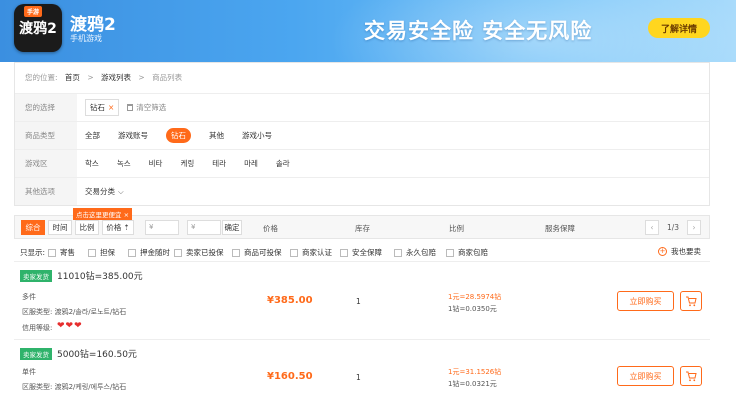 The width and height of the screenshot is (736, 400). What do you see at coordinates (178, 135) in the screenshot?
I see `category-option-diamond: 钻石` at bounding box center [178, 135].